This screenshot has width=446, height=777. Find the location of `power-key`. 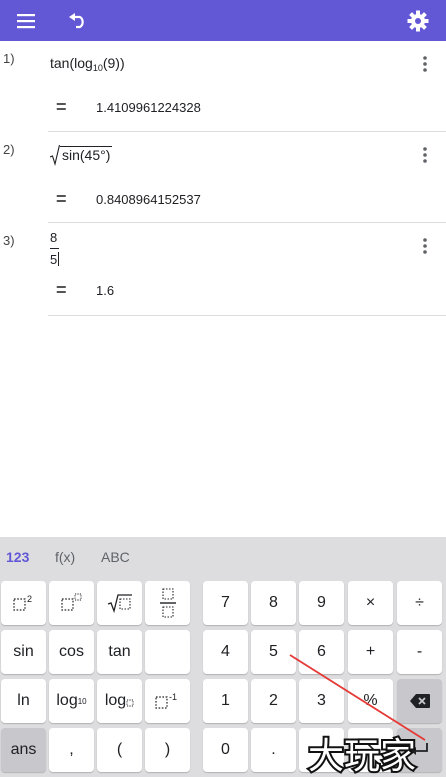

power-key is located at coordinates (71, 603).